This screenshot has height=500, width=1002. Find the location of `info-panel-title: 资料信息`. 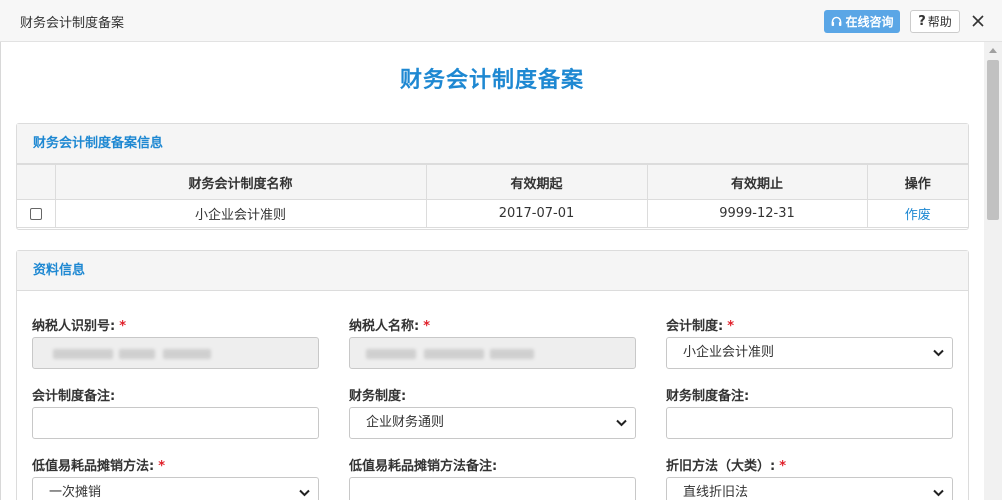

info-panel-title: 资料信息 is located at coordinates (492, 271).